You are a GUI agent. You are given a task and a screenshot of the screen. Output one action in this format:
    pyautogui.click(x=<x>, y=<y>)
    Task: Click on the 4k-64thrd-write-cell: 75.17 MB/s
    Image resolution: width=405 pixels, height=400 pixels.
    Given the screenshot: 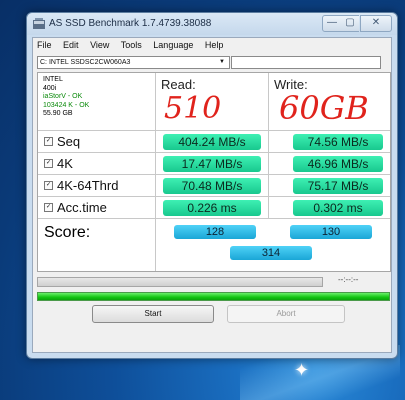 What is the action you would take?
    pyautogui.click(x=329, y=186)
    